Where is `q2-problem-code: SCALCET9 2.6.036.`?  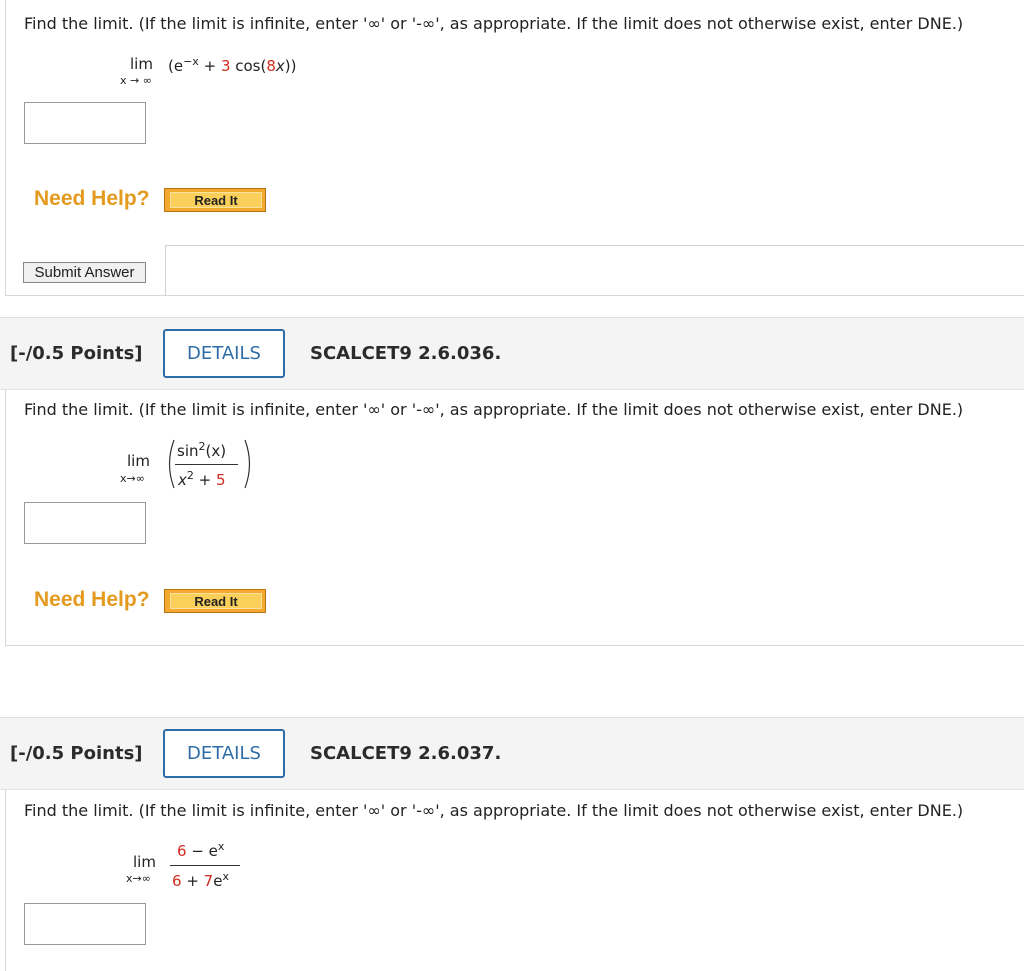 q2-problem-code: SCALCET9 2.6.036. is located at coordinates (406, 353).